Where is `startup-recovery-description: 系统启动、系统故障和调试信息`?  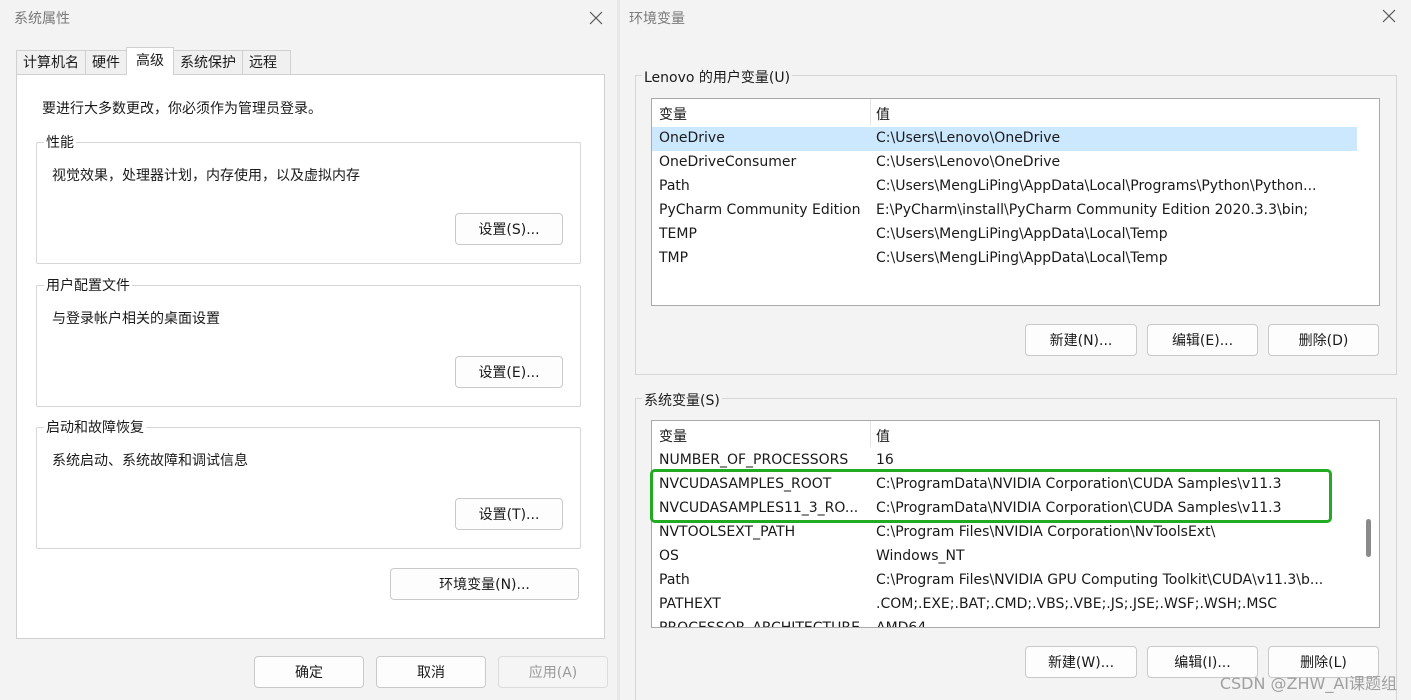
startup-recovery-description: 系统启动、系统故障和调试信息 is located at coordinates (150, 461).